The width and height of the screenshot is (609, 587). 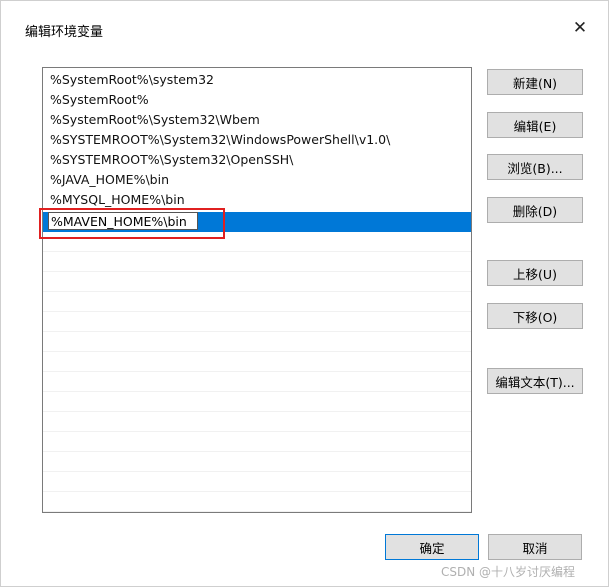 I want to click on delete-button: 删除(D), so click(x=535, y=210).